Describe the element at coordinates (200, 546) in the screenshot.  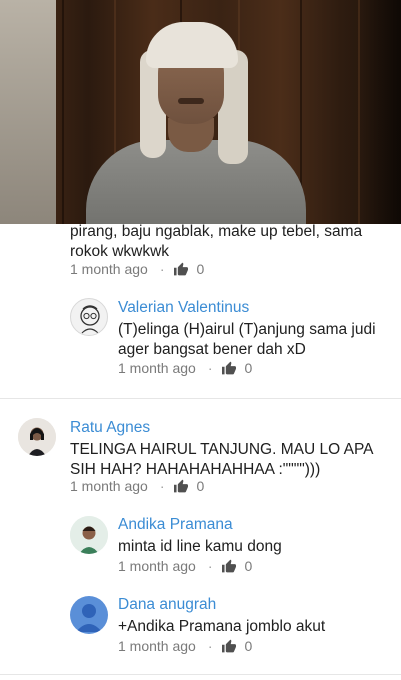
I see `comment-text: minta id line kamu dong` at that location.